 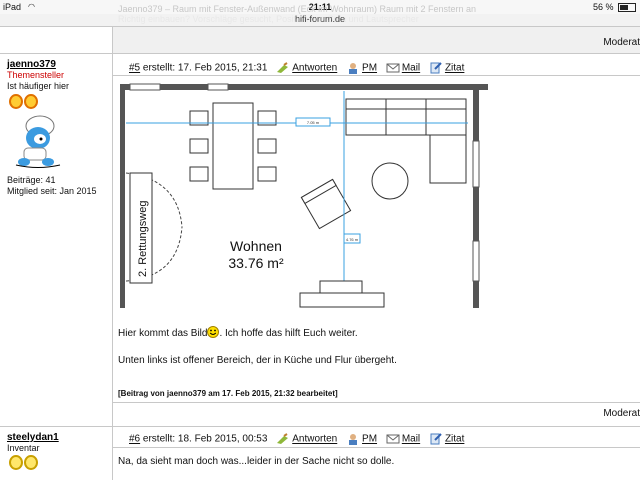 What do you see at coordinates (411, 439) in the screenshot?
I see `mail-link-2: Mail` at bounding box center [411, 439].